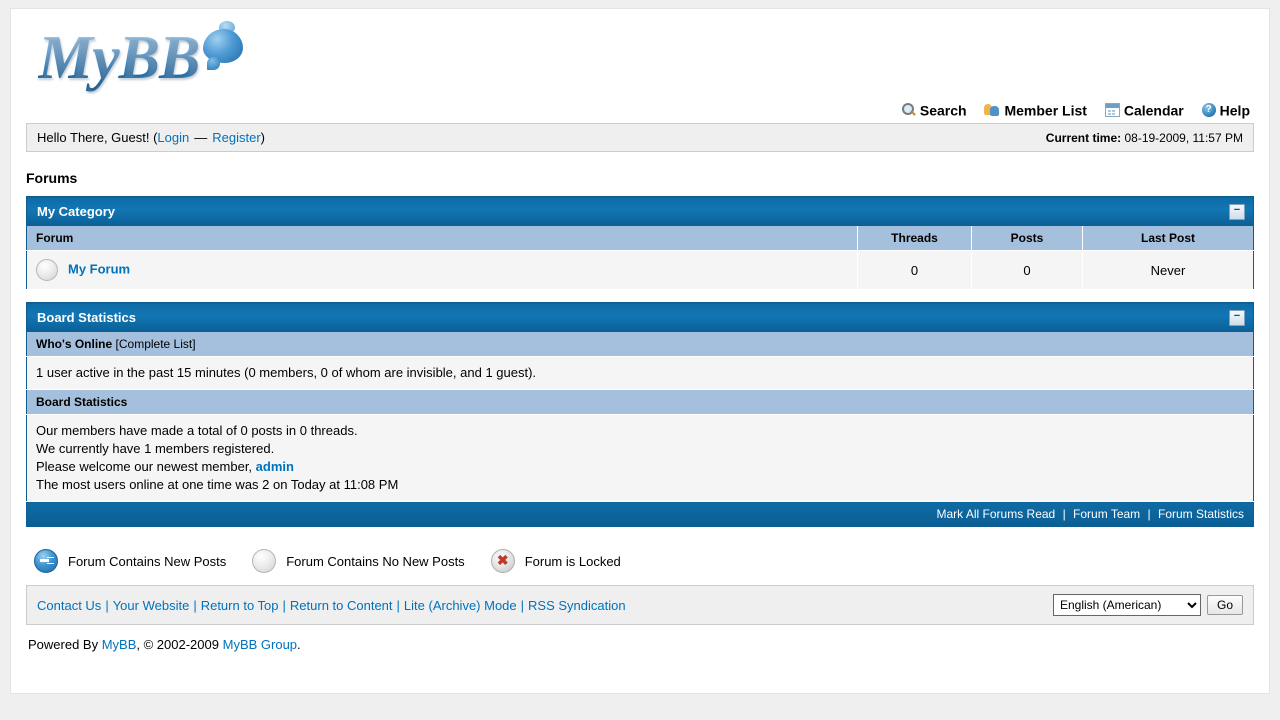 This screenshot has width=1280, height=720. Describe the element at coordinates (195, 605) in the screenshot. I see `footer-sep-2: |` at that location.